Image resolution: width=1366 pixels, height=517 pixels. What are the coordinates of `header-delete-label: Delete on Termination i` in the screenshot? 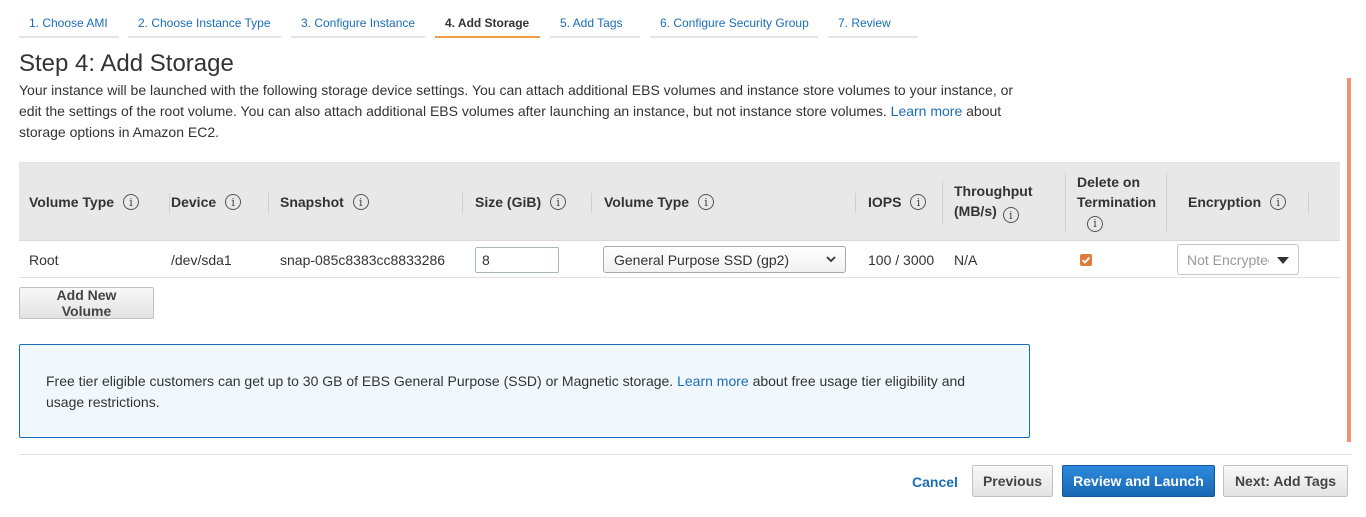 It's located at (1116, 202).